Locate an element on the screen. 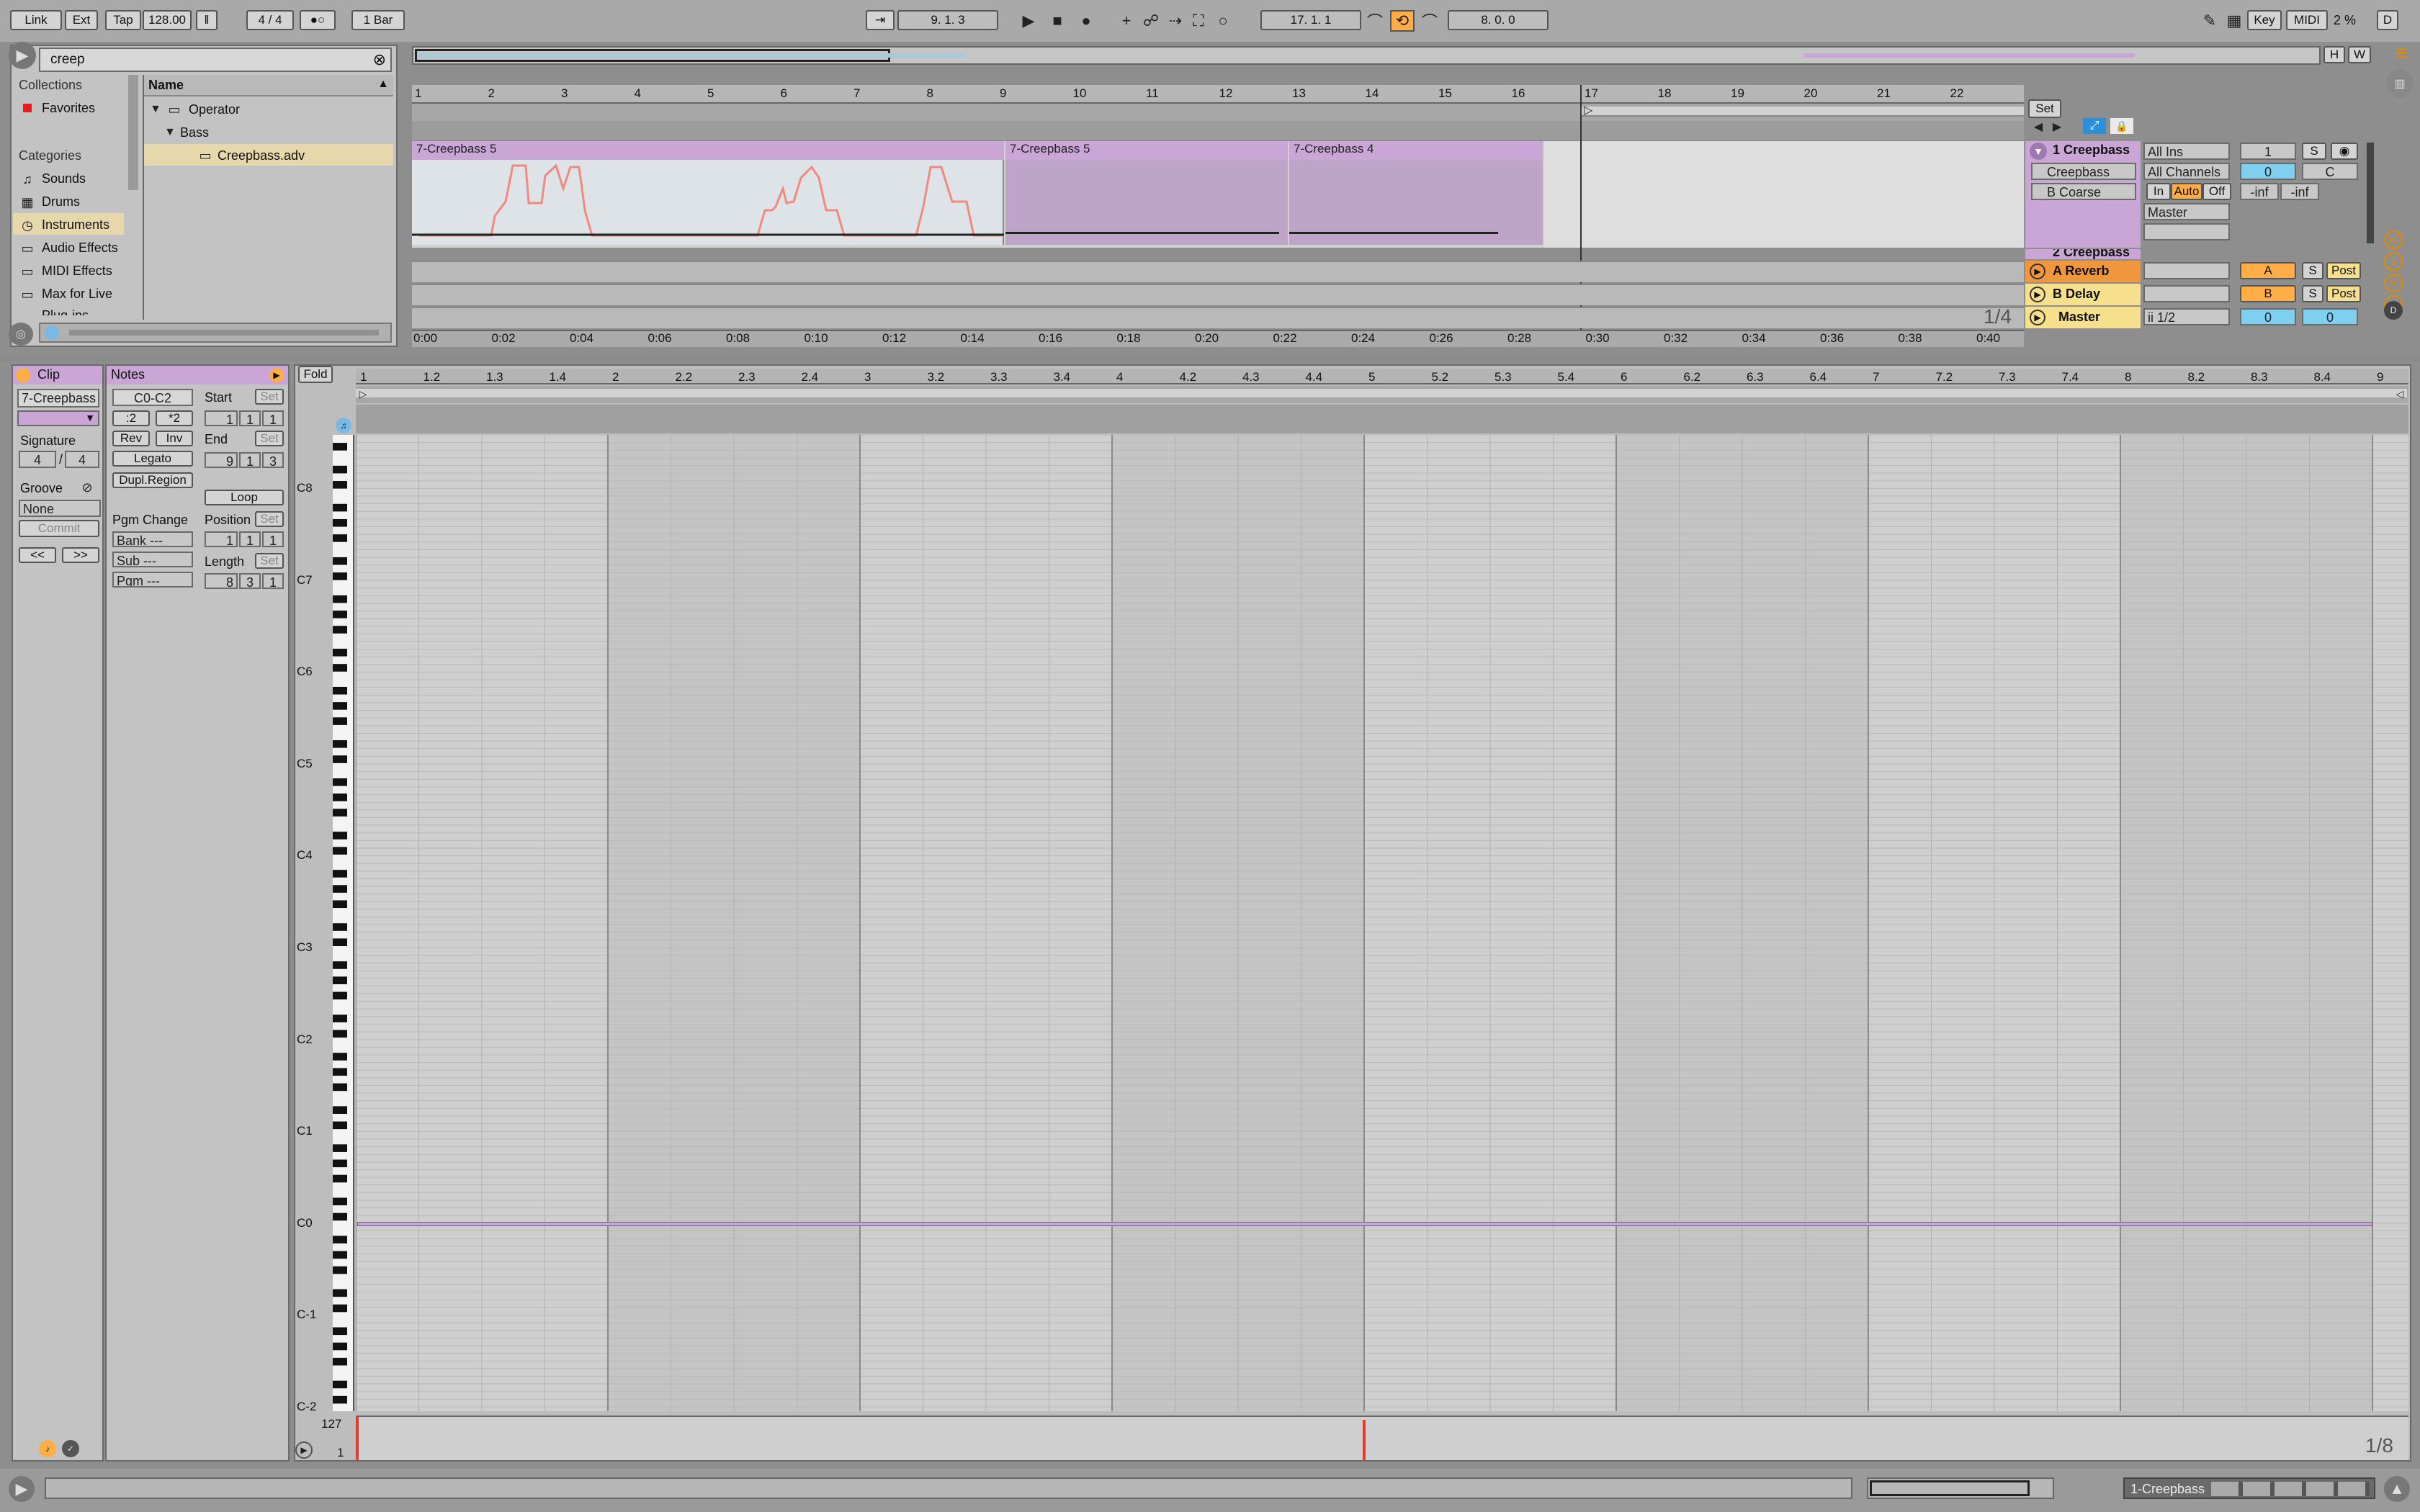 The image size is (2420, 1512). monitor-in-button: In is located at coordinates (2158, 191).